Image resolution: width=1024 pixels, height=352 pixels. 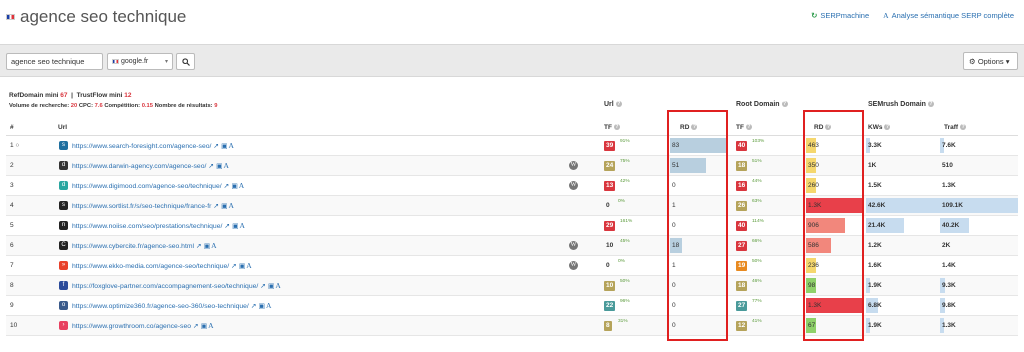 What do you see at coordinates (840, 15) in the screenshot?
I see `serpmachine-link: ↻ SERPmachine` at bounding box center [840, 15].